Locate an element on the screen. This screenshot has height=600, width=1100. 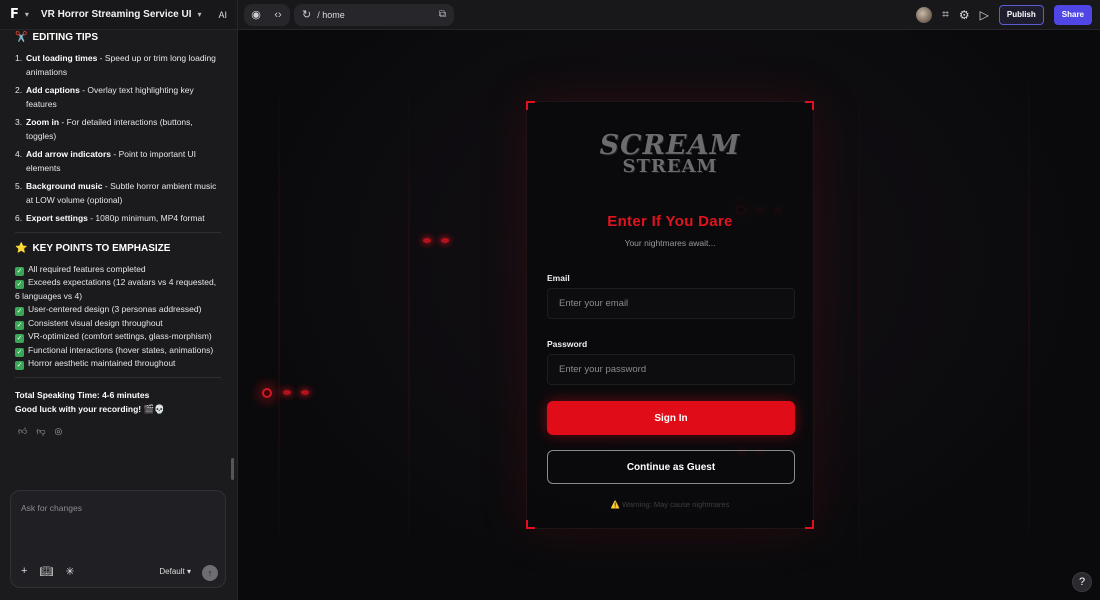
reload-icon: ↻ is located at coordinates (306, 14).